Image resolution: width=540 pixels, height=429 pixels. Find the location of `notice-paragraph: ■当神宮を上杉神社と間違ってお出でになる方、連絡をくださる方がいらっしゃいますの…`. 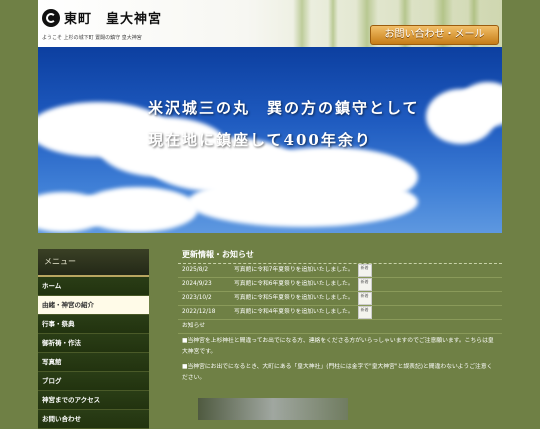

notice-paragraph: ■当神宮を上杉神社と間違ってお出でになる方、連絡をくださる方がいらっしゃいますの… is located at coordinates (338, 346).